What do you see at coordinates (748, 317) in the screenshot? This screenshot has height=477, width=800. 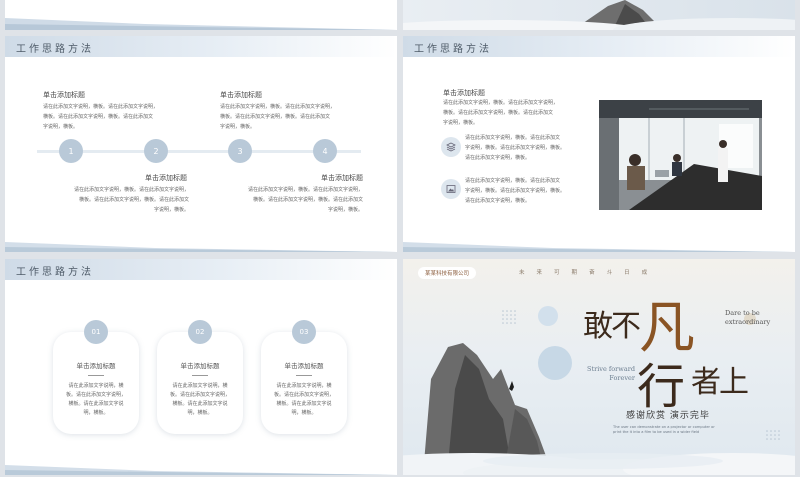 I see `dare-text: Dare to be extraordinary` at bounding box center [748, 317].